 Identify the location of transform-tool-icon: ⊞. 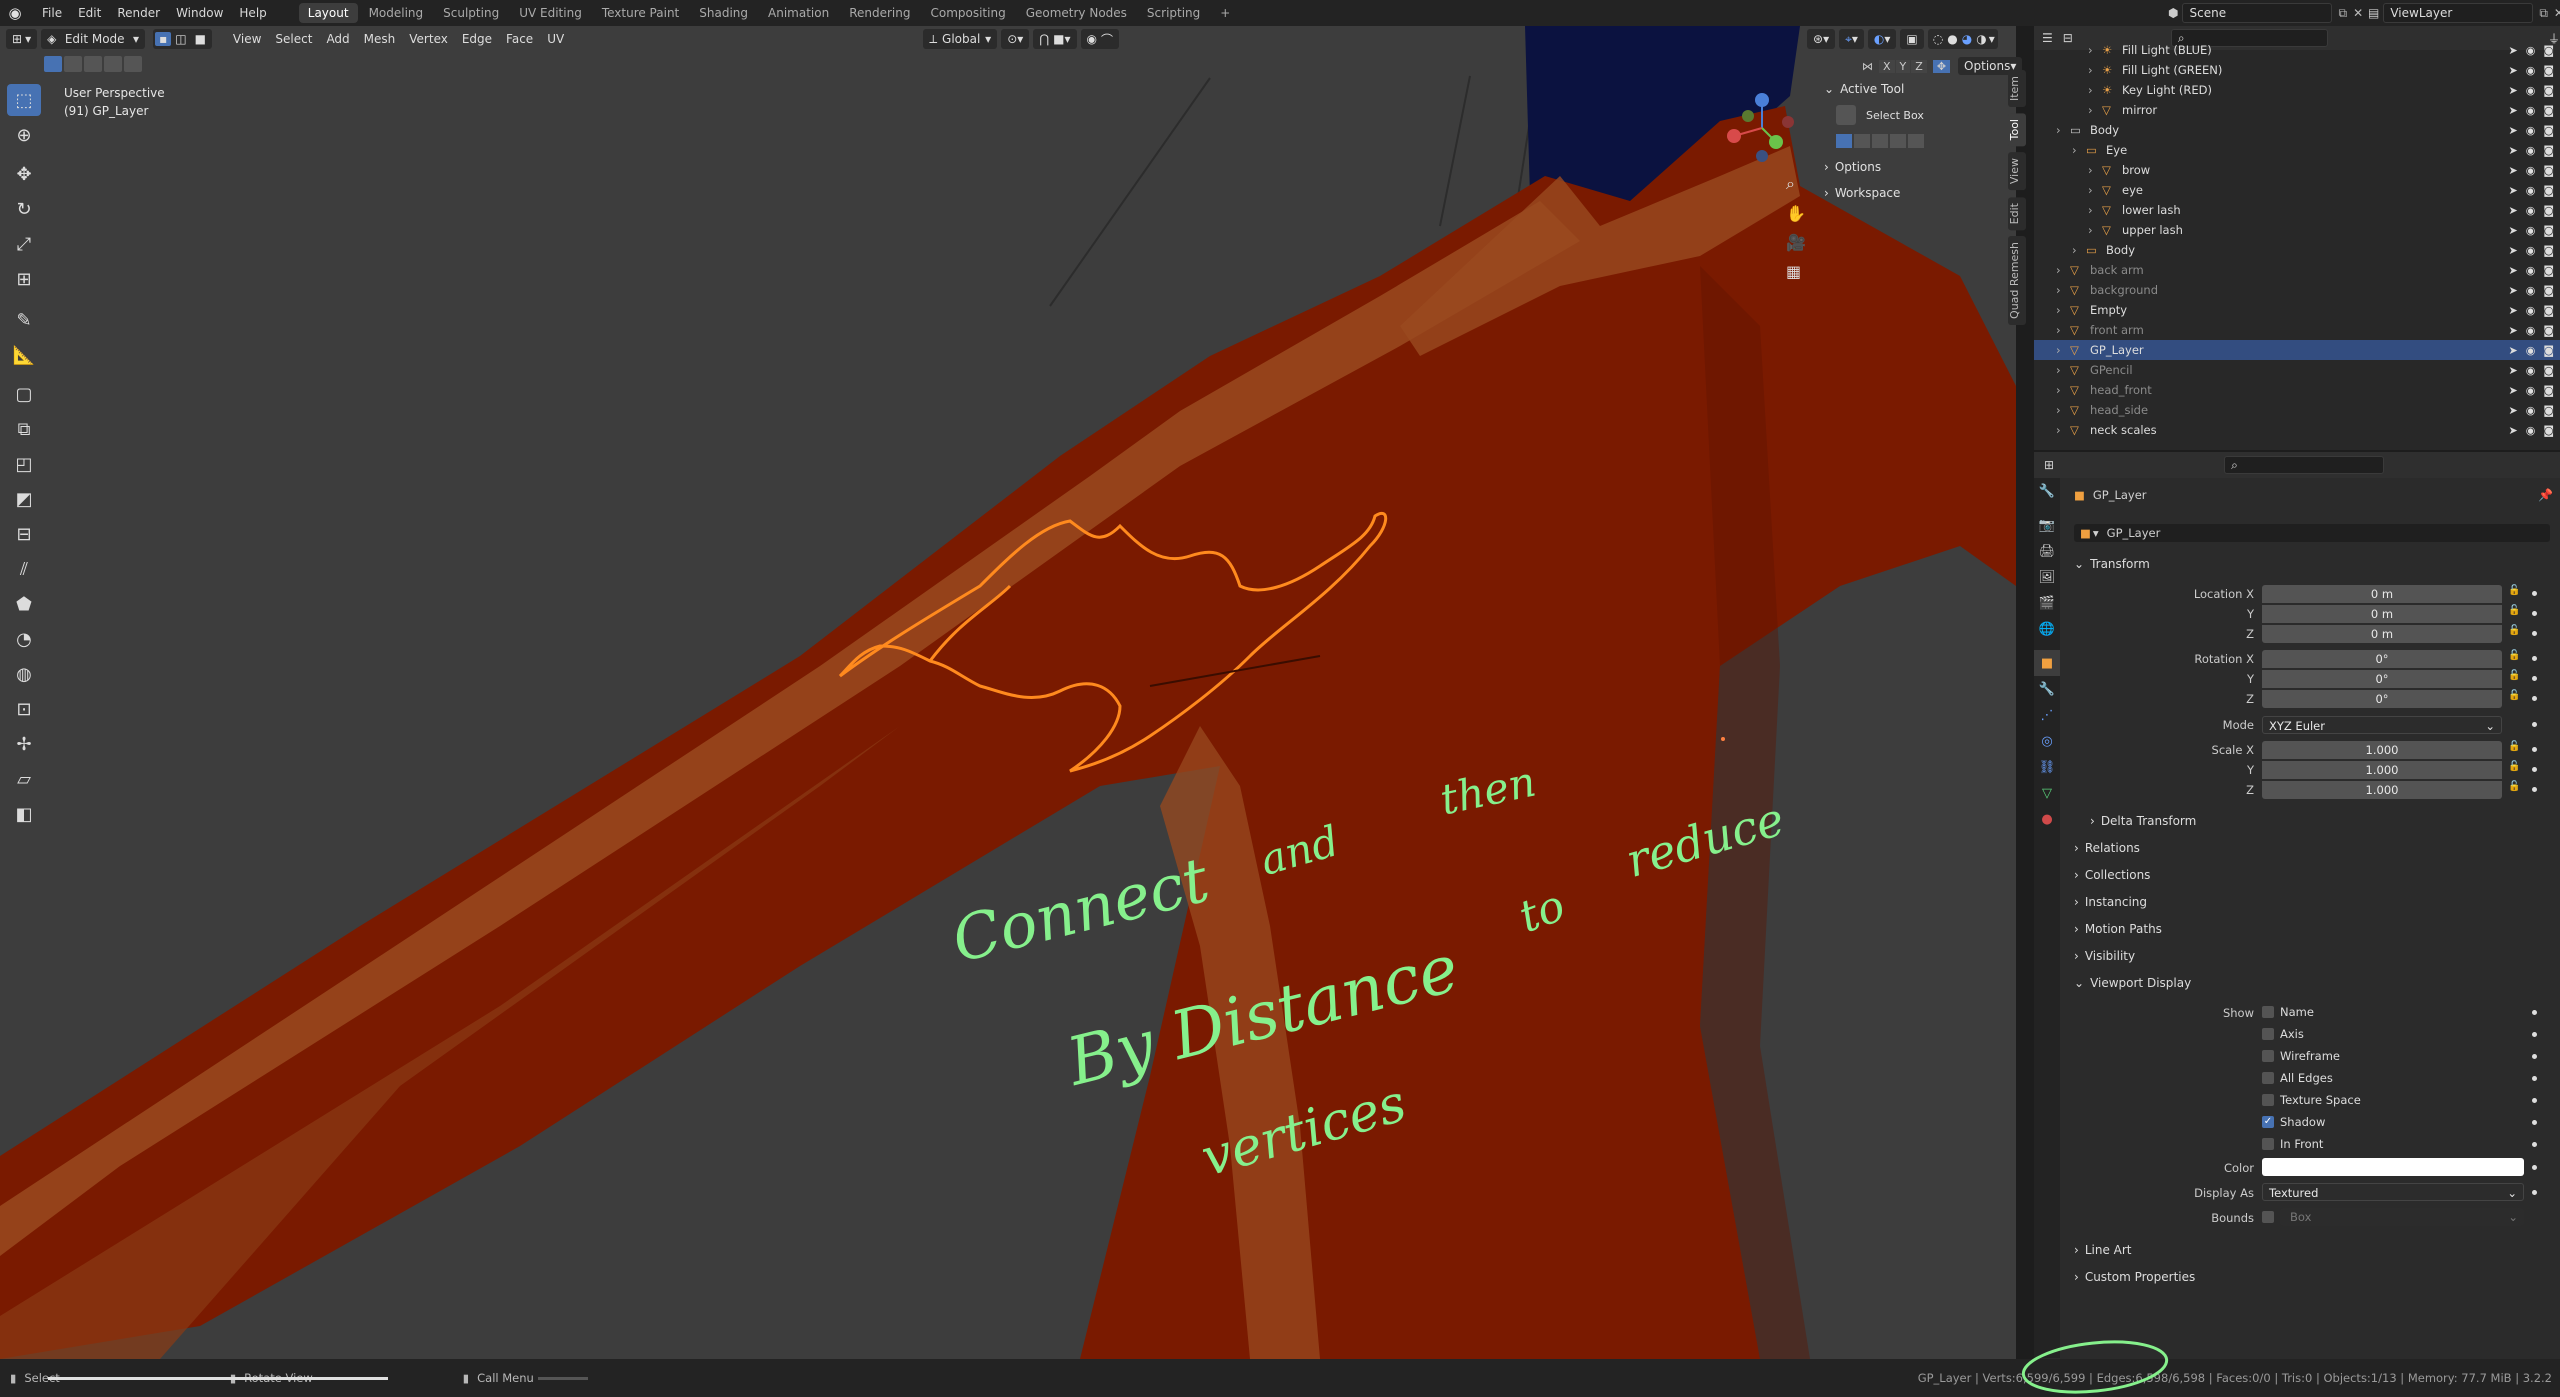
(24, 279).